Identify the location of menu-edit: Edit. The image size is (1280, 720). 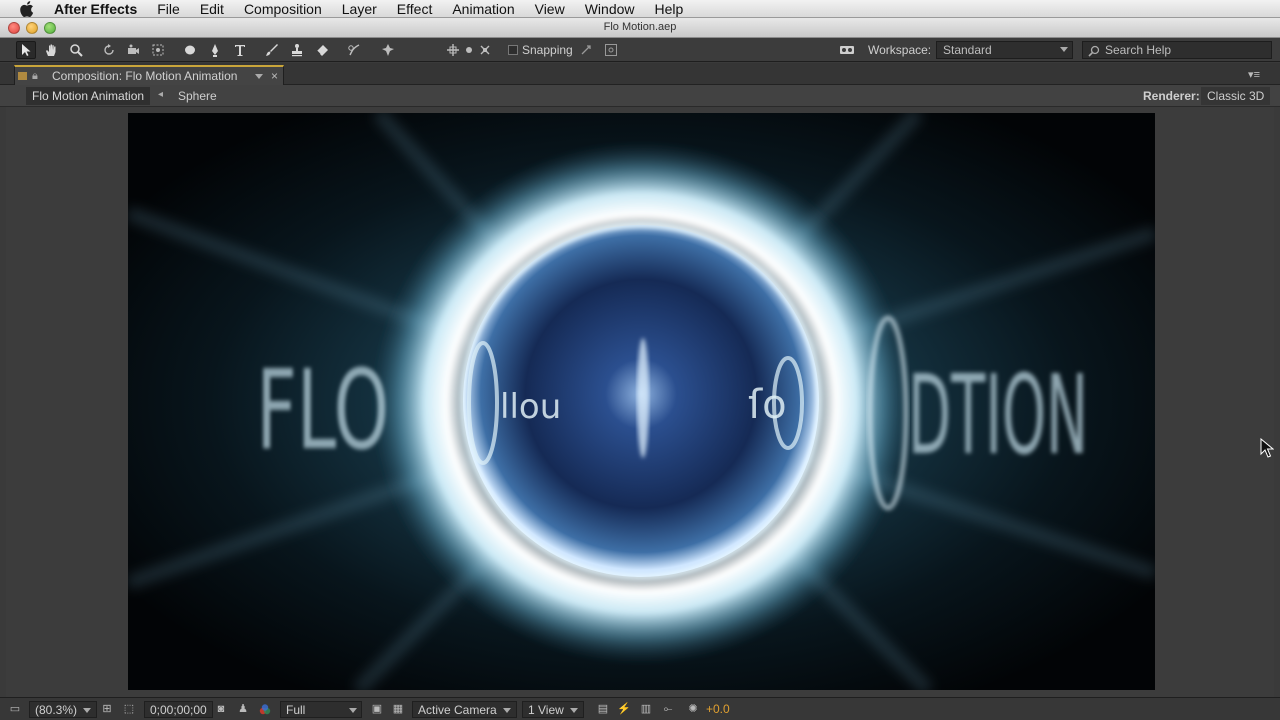
(212, 9).